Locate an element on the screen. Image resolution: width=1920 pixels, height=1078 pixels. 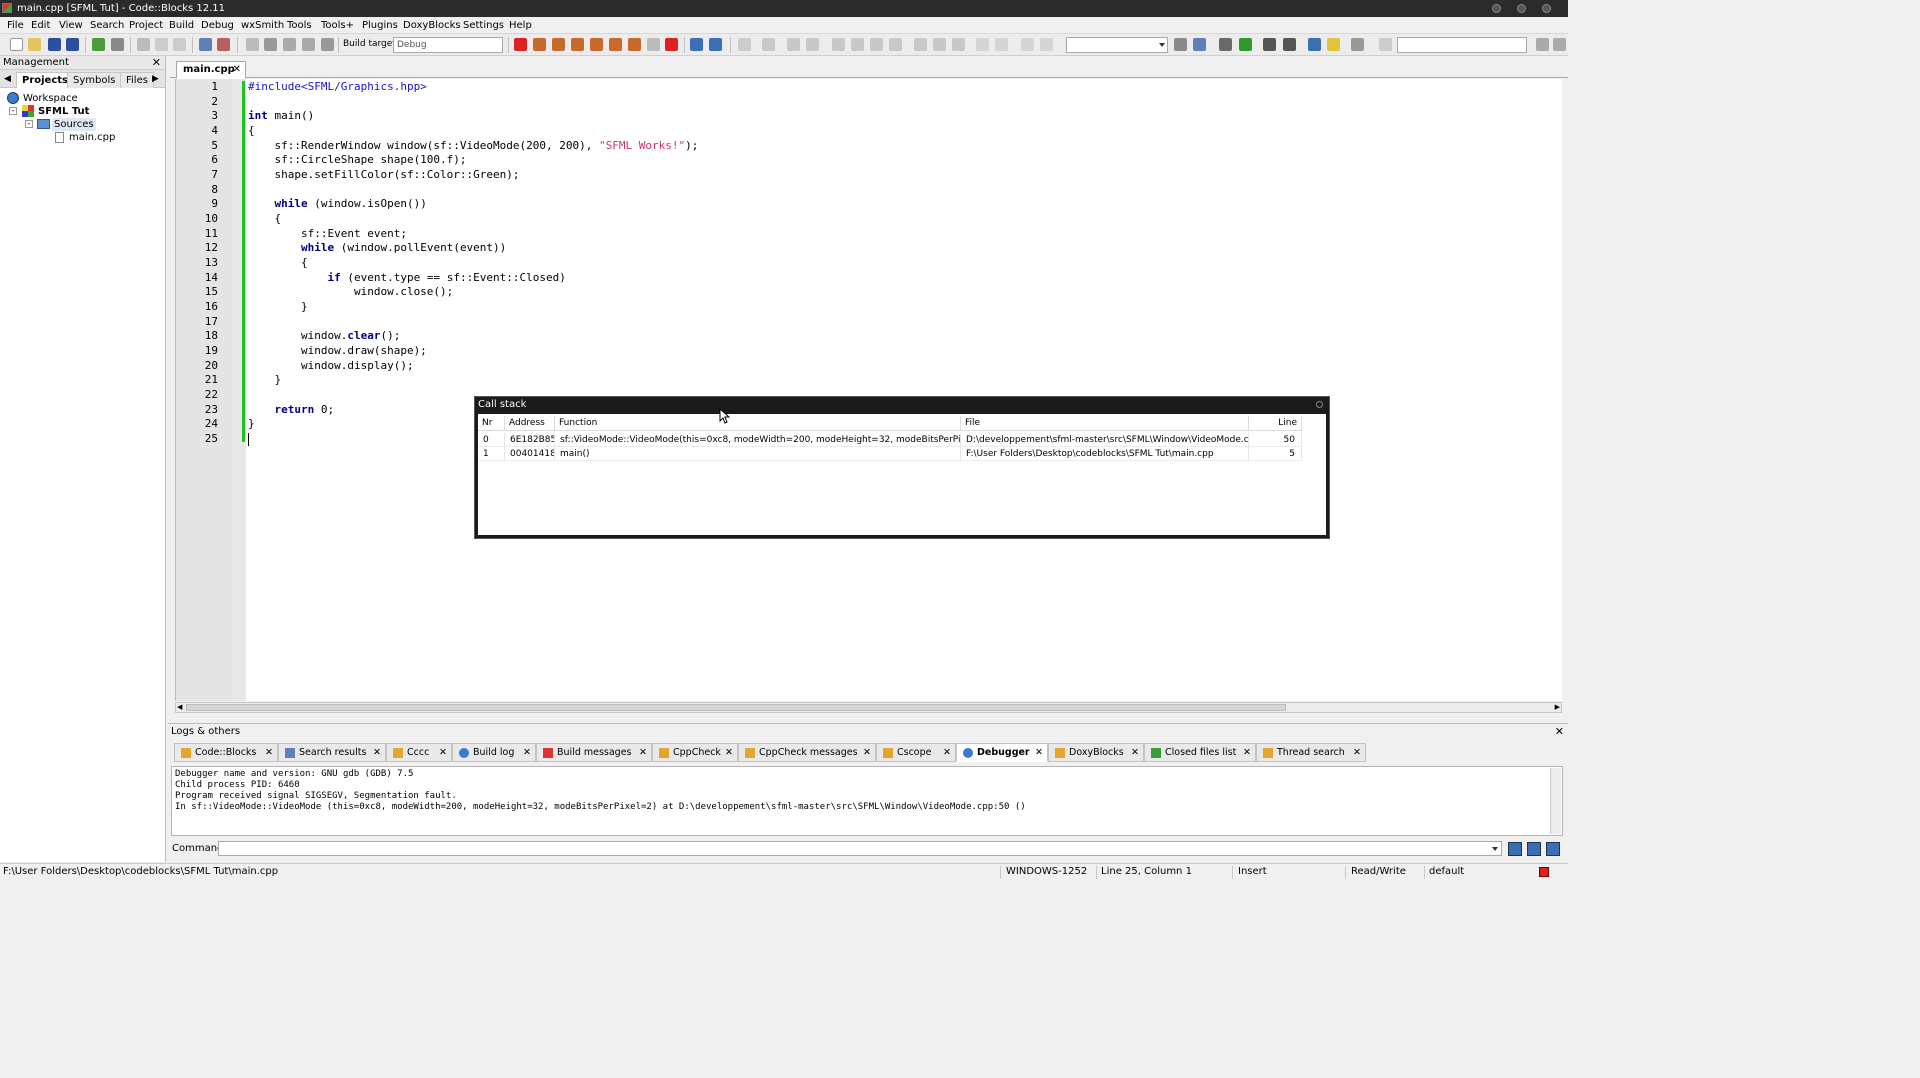
menu-debug: Debug is located at coordinates (217, 25).